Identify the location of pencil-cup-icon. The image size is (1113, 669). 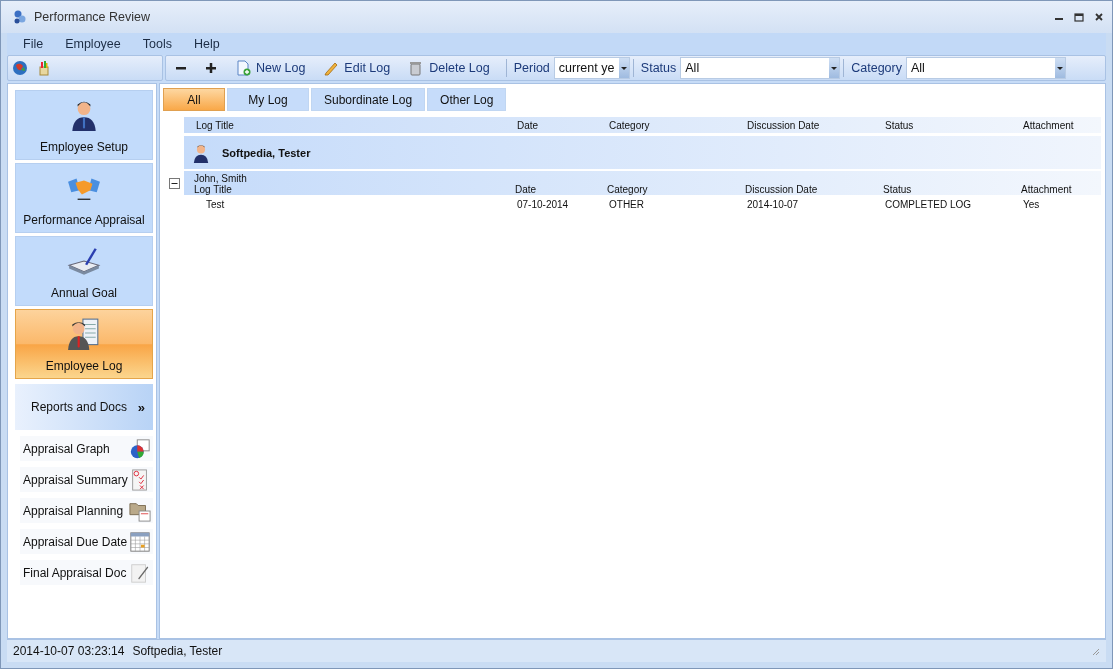
(44, 68).